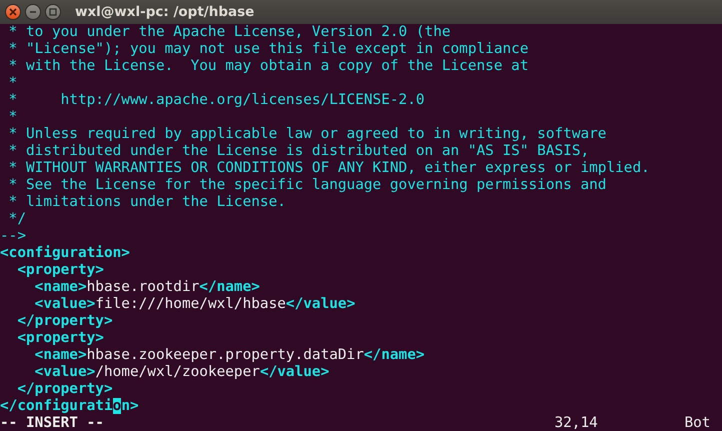  I want to click on code-line: -->, so click(13, 236).